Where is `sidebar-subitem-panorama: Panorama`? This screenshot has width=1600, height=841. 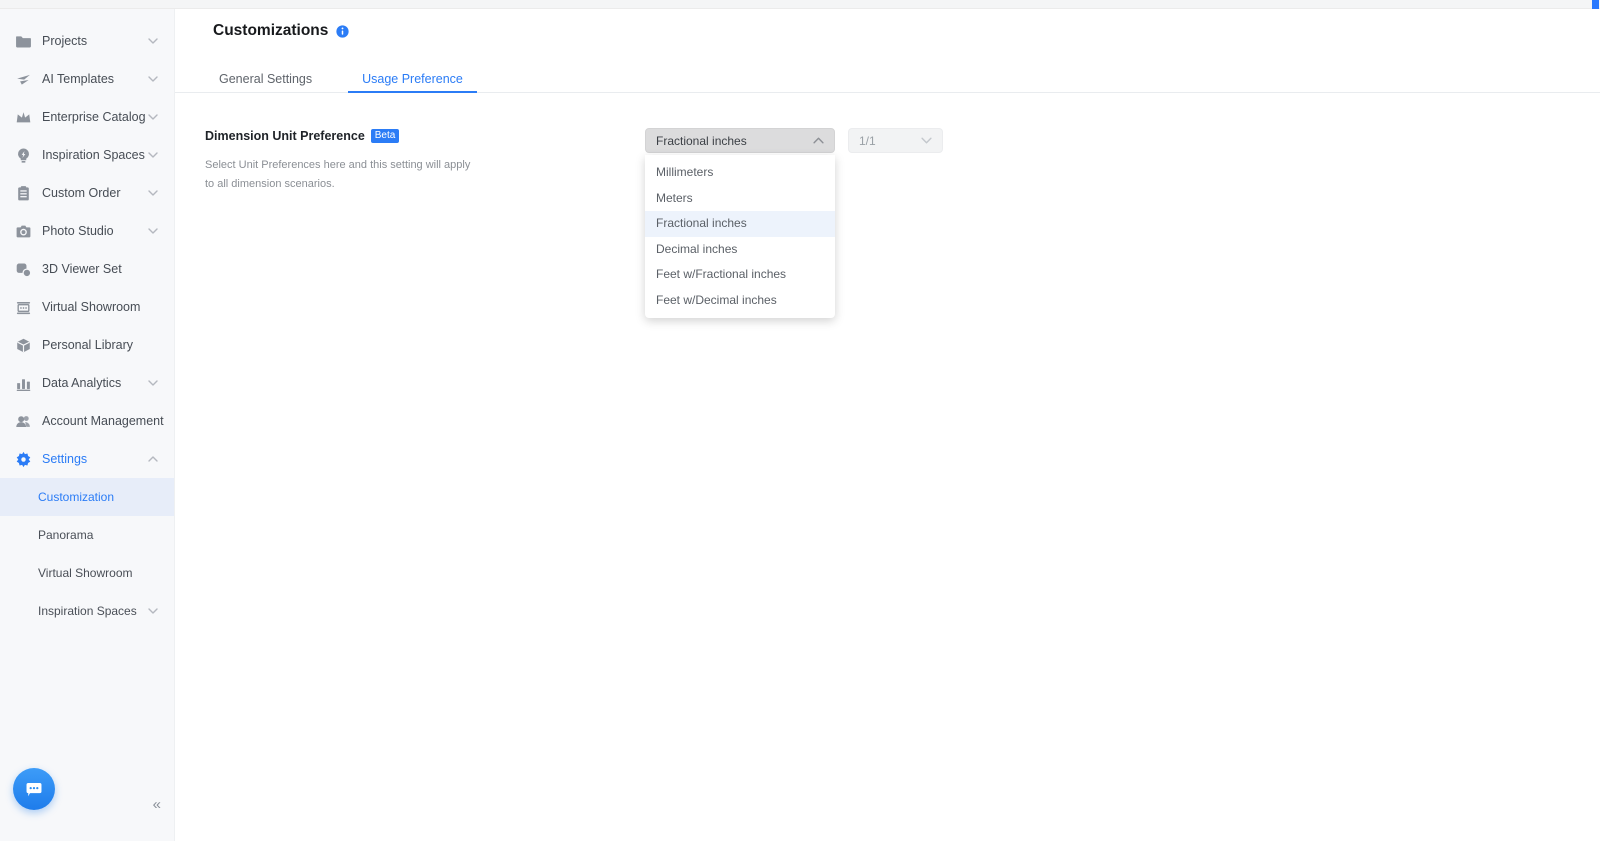
sidebar-subitem-panorama: Panorama is located at coordinates (87, 535).